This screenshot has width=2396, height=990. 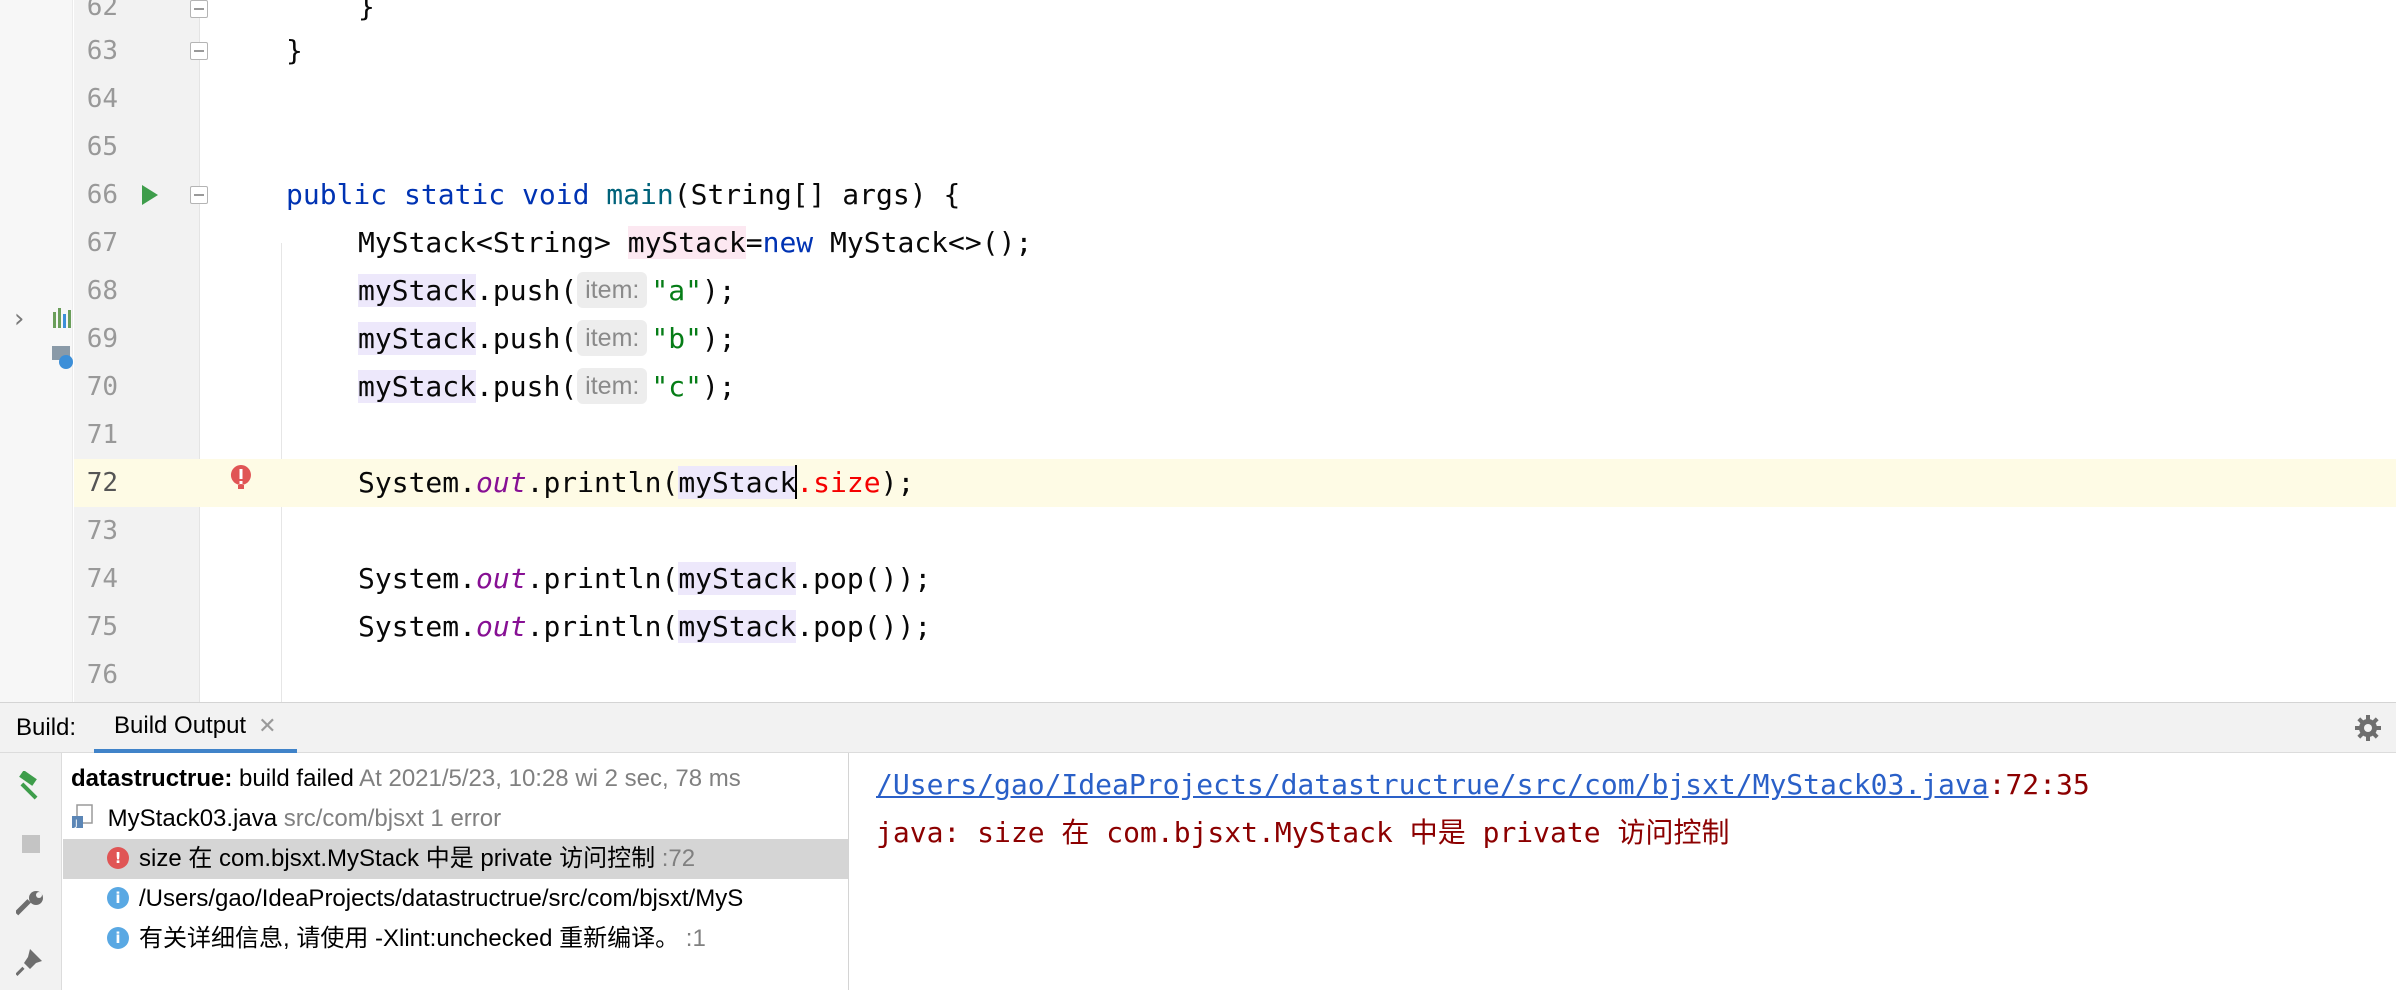 What do you see at coordinates (102, 147) in the screenshot?
I see `line-number: 65` at bounding box center [102, 147].